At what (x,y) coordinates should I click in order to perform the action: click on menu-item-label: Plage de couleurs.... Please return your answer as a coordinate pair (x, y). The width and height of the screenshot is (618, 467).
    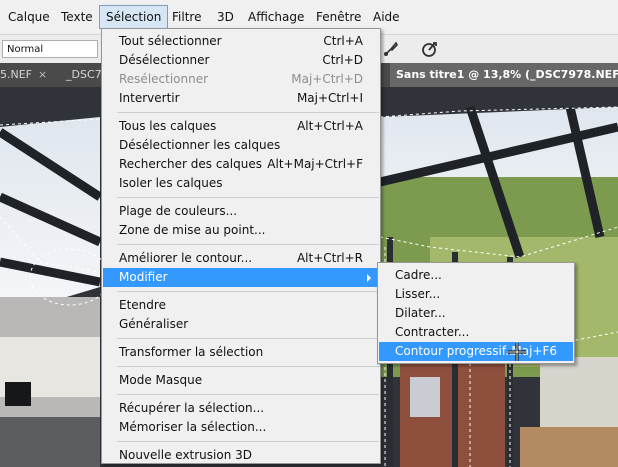
    Looking at the image, I should click on (178, 211).